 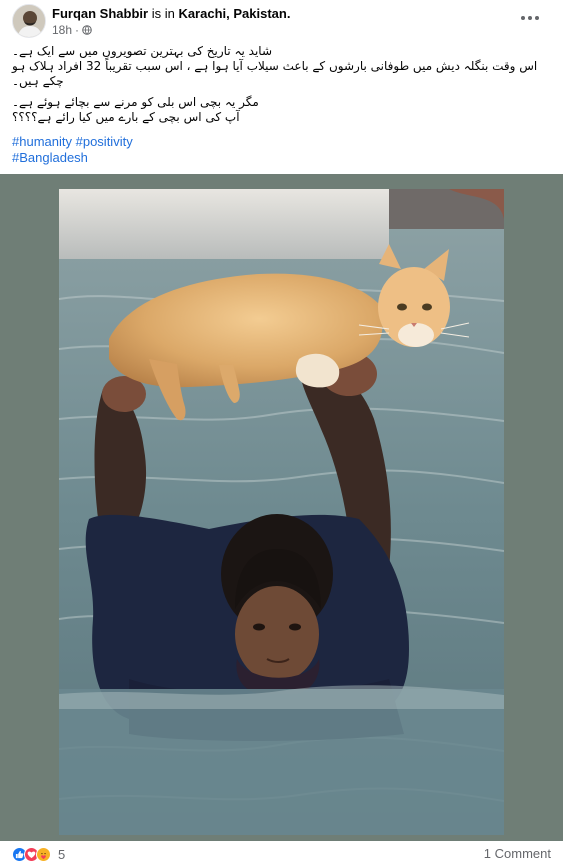 I want to click on reaction-icons, so click(x=31, y=853).